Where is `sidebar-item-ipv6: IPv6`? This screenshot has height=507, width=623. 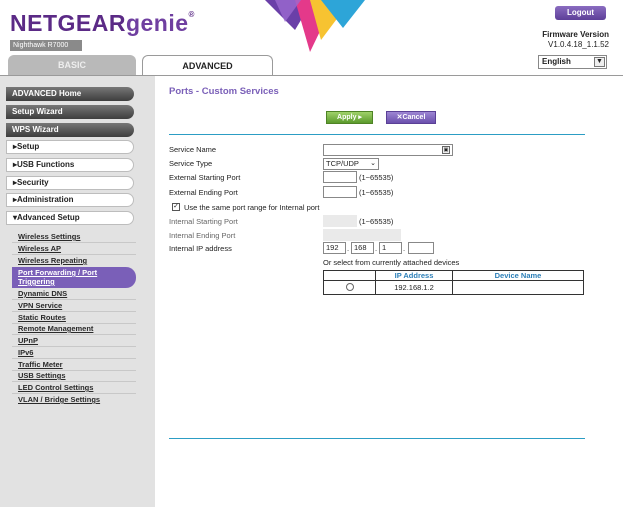
sidebar-item-ipv6: IPv6 is located at coordinates (25, 352).